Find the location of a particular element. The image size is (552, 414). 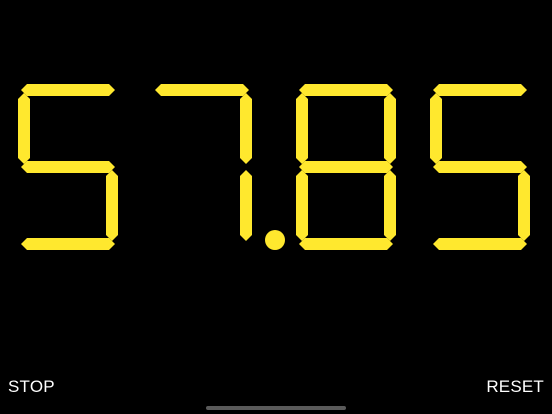

stop-button: STOP is located at coordinates (31, 387).